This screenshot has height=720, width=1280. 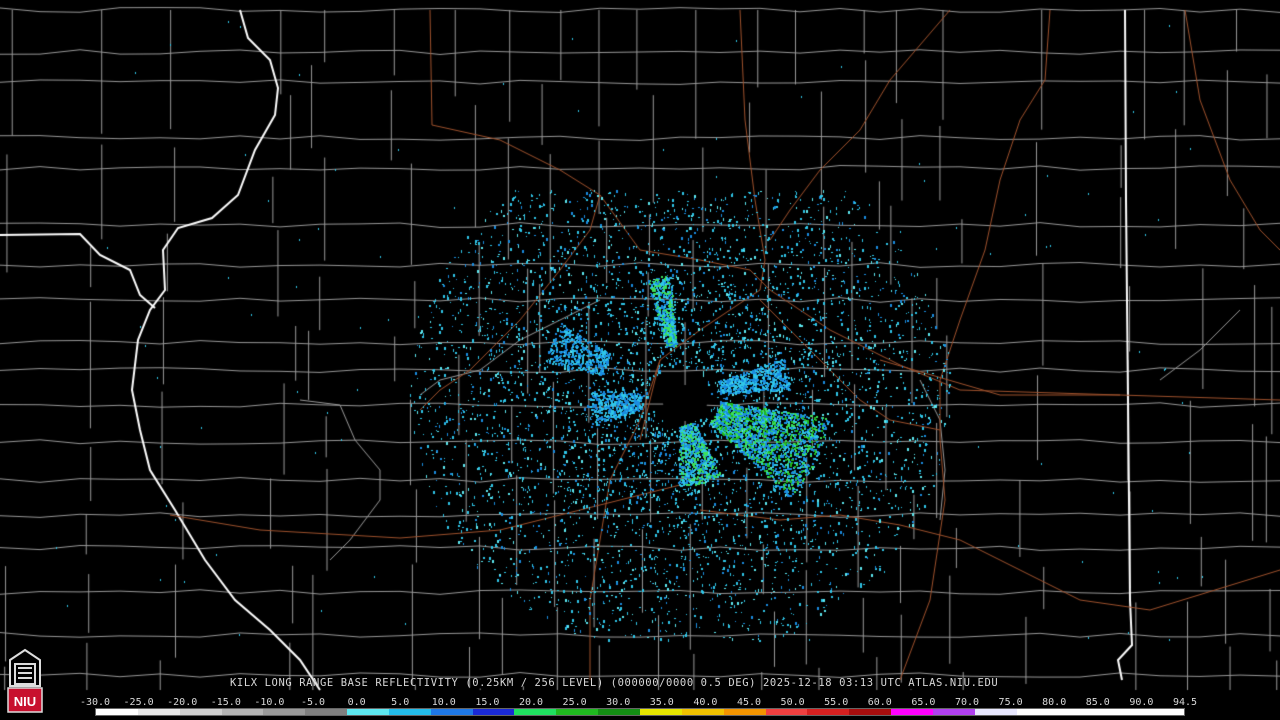 What do you see at coordinates (923, 702) in the screenshot?
I see `colorbar-label: 65.0` at bounding box center [923, 702].